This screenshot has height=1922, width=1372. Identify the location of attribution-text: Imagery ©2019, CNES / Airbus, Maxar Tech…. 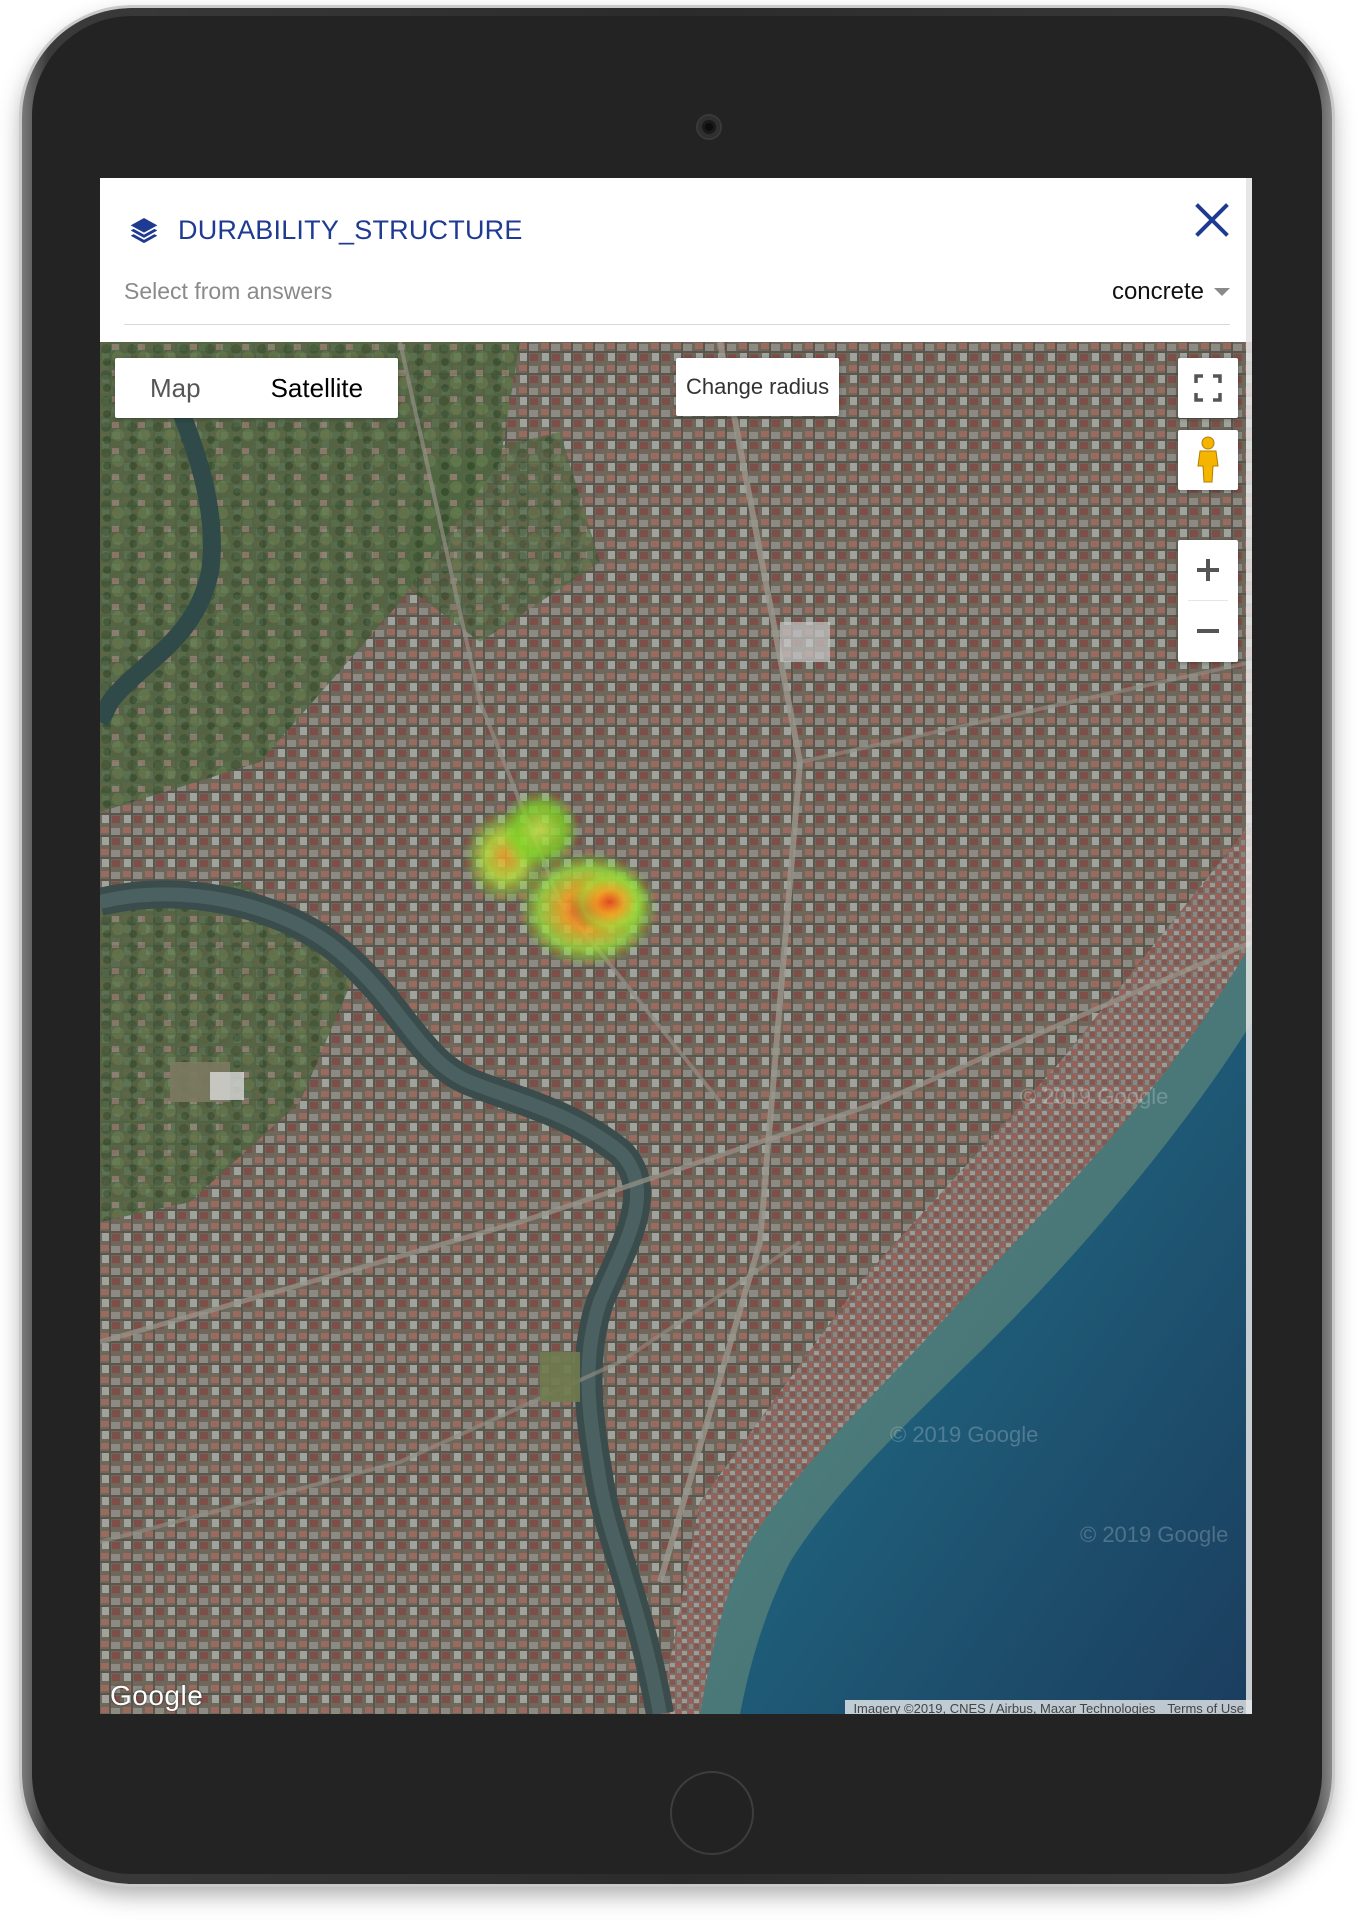
(1004, 1707).